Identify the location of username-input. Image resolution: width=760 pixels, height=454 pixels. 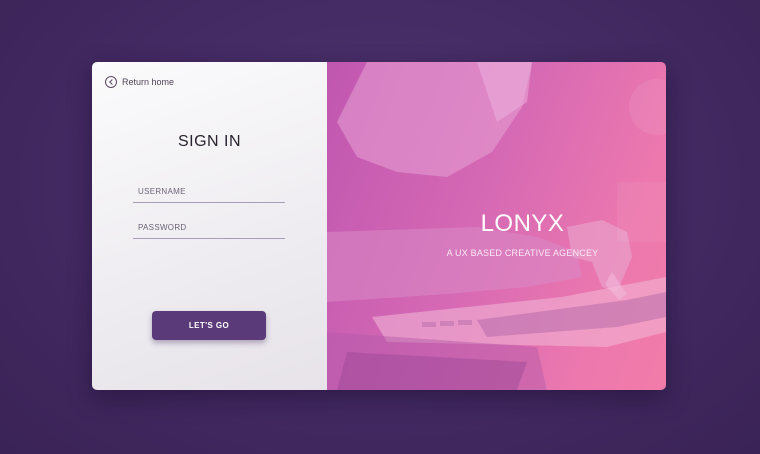
(209, 191).